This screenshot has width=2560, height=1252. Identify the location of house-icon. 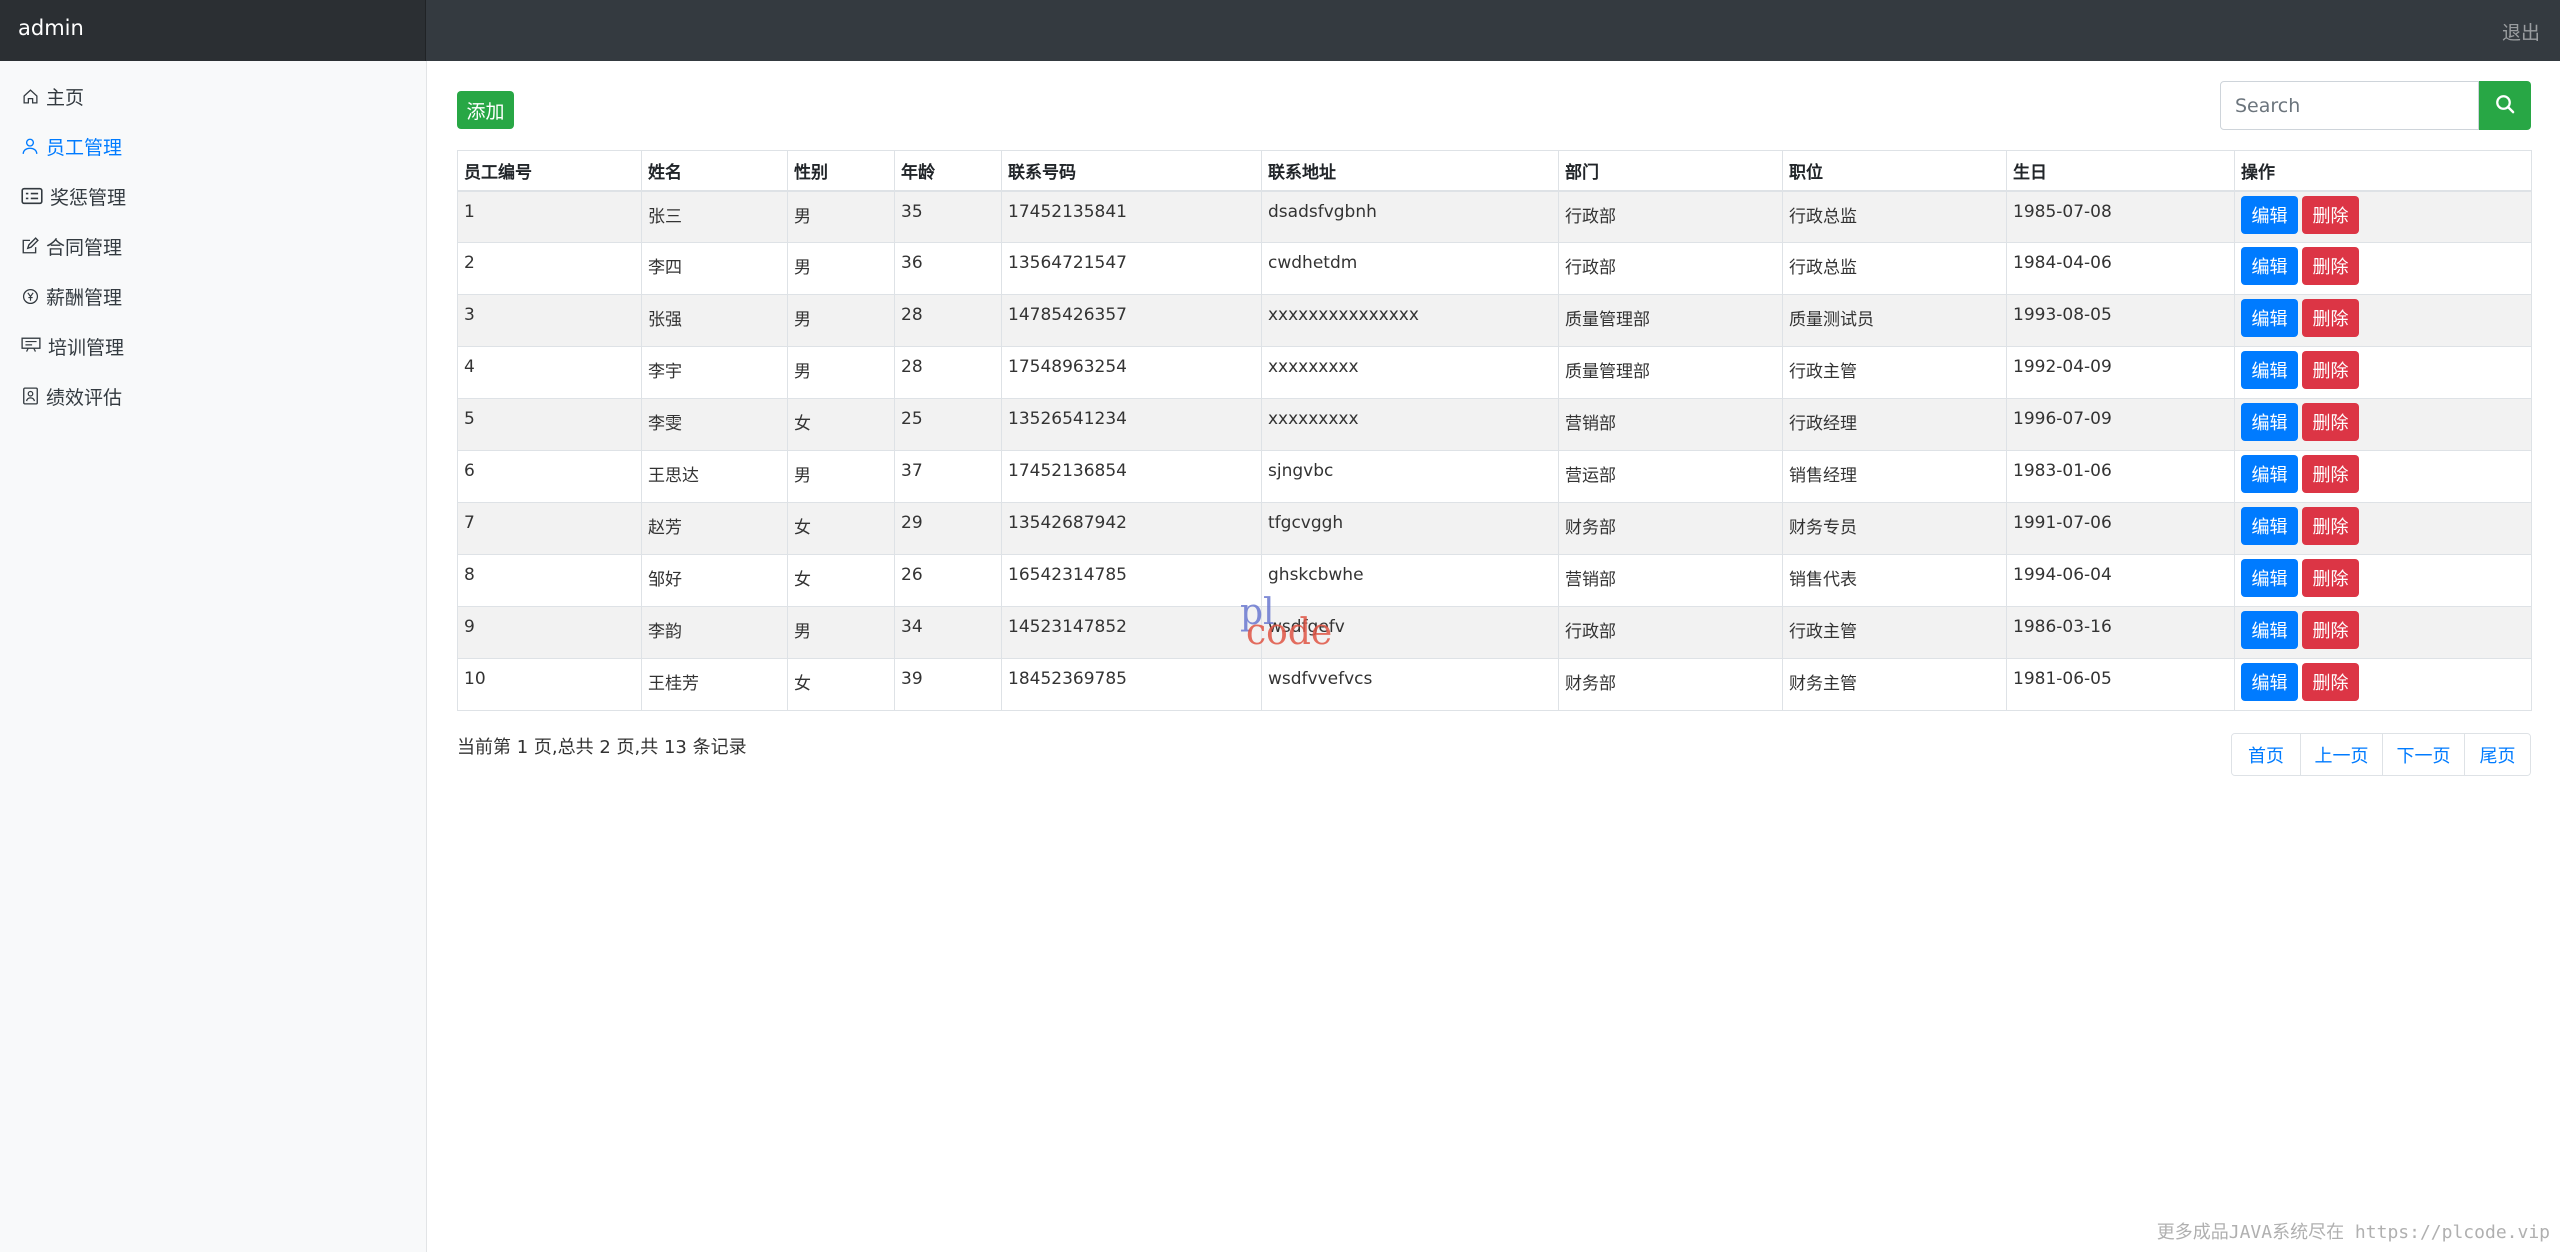
(30, 96).